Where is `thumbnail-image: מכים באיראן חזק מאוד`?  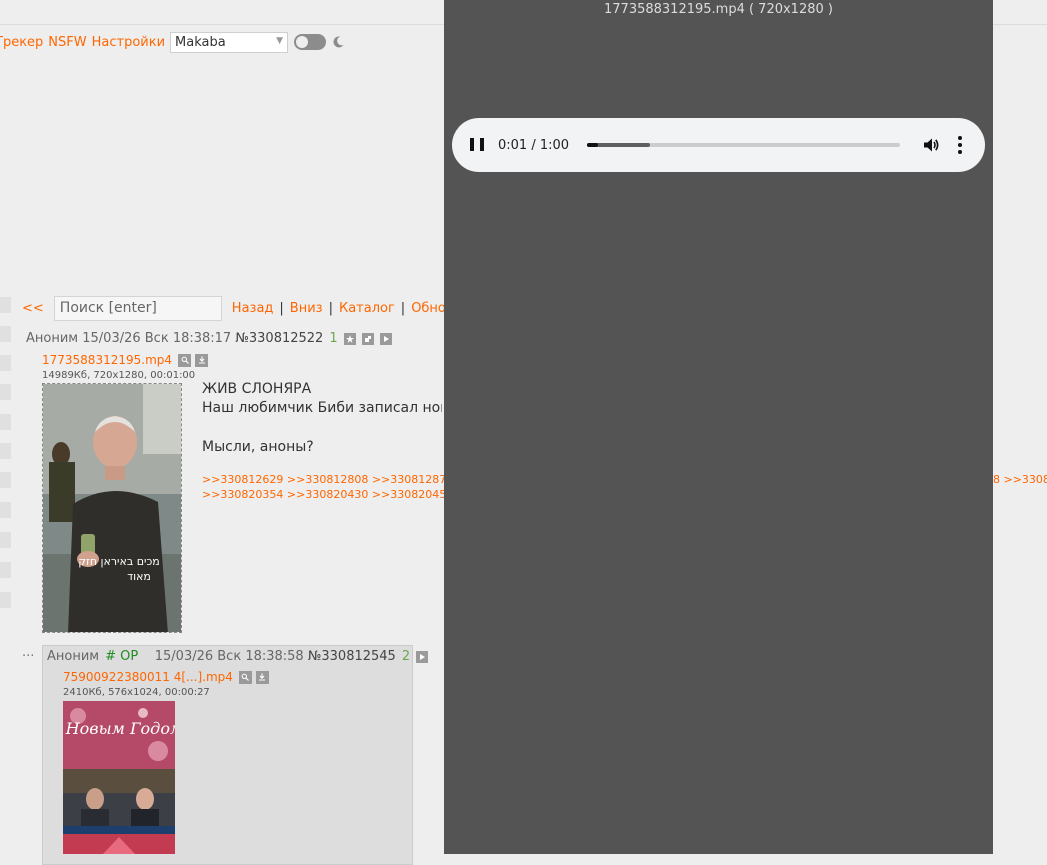 thumbnail-image: מכים באיראן חזק מאוד is located at coordinates (112, 508).